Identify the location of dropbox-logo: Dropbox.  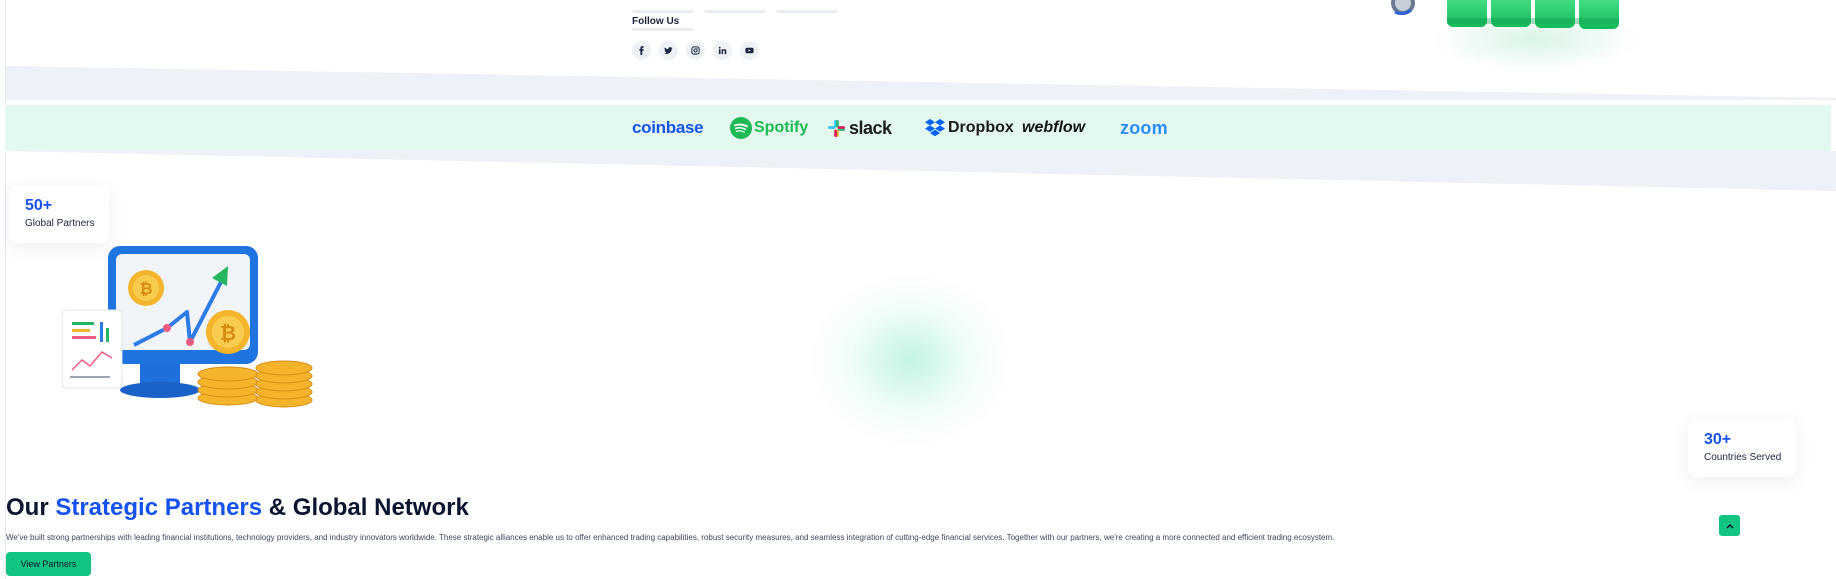
(969, 128).